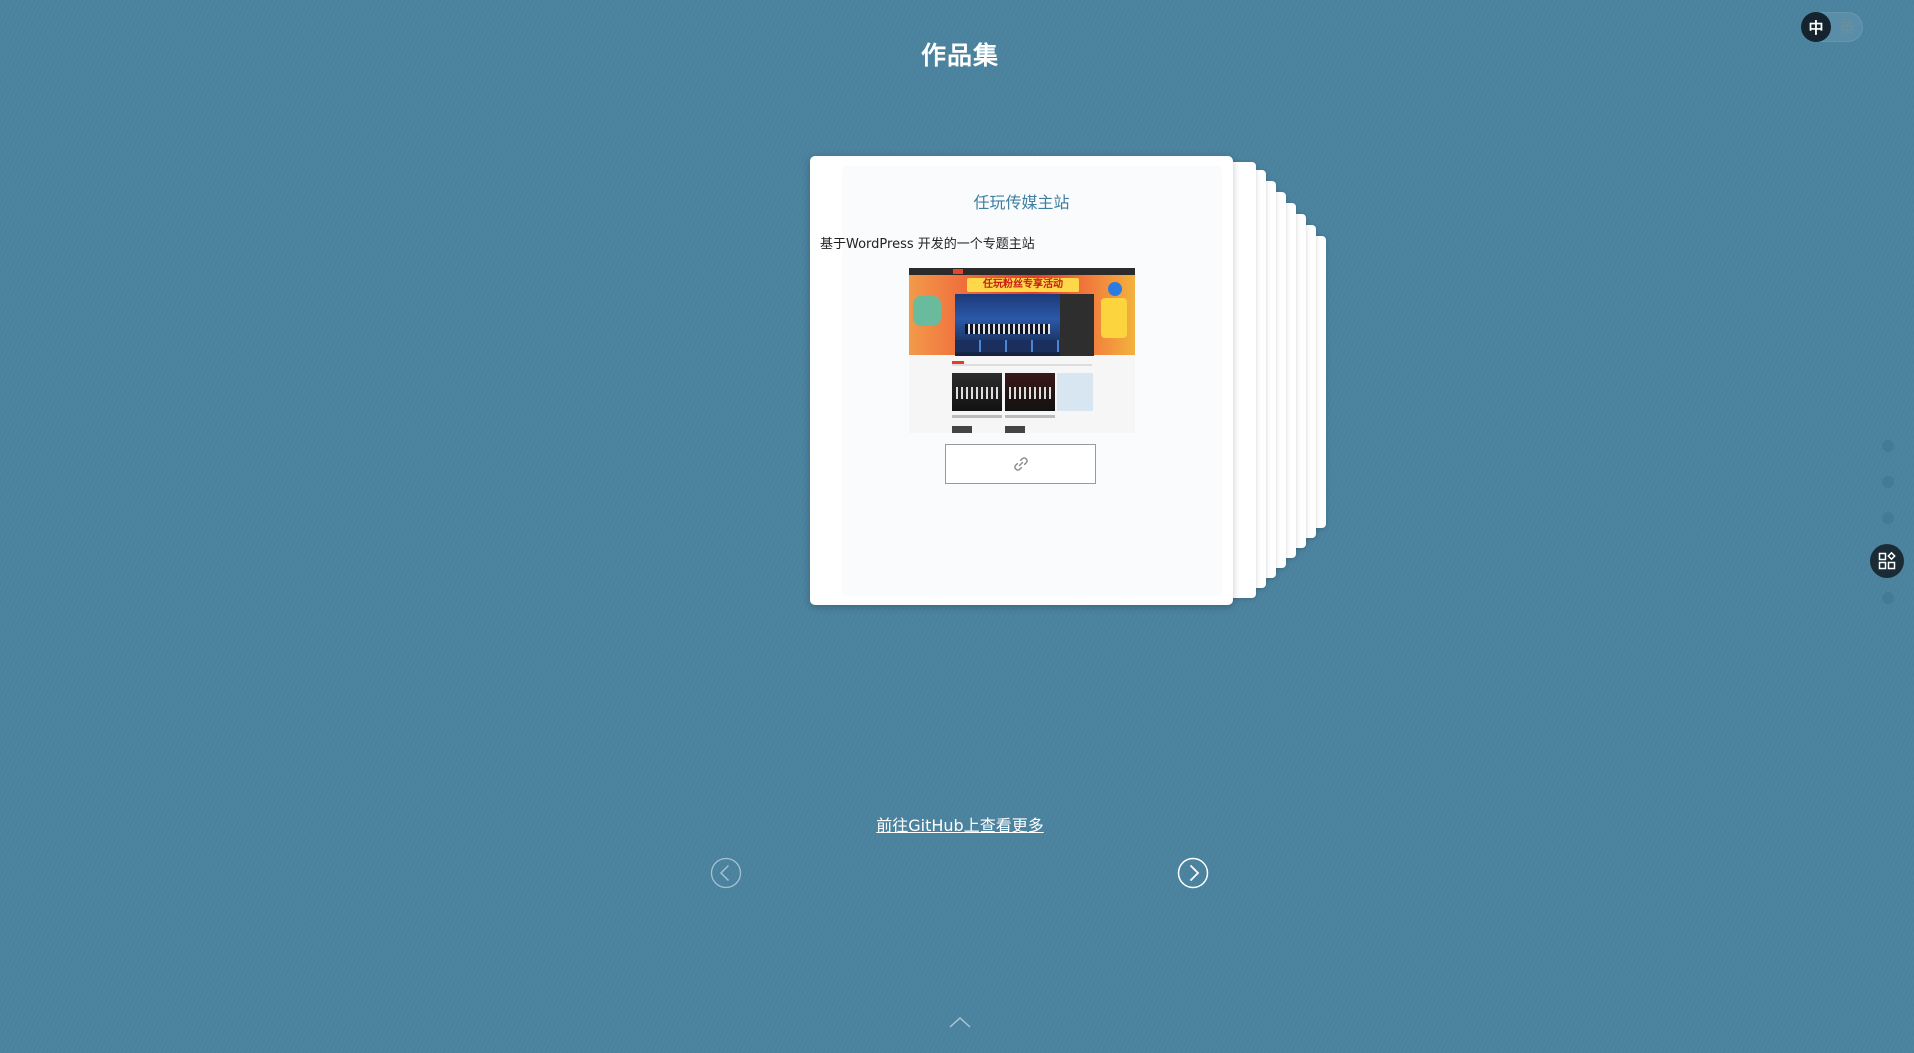 The height and width of the screenshot is (1053, 1914). I want to click on github-link: 前往GitHub上查看更多, so click(959, 825).